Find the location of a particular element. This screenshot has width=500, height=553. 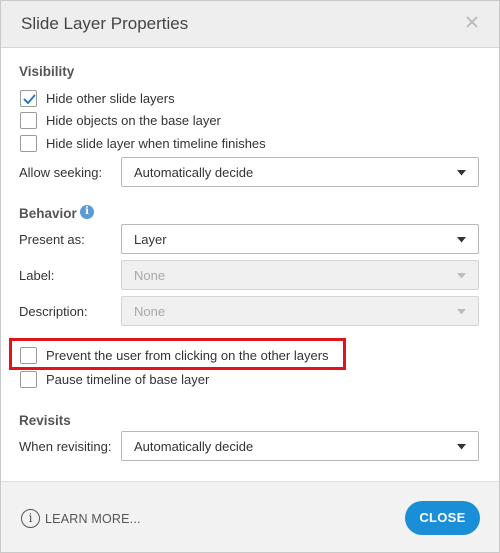

behavior-heading: Behavior is located at coordinates (48, 213).